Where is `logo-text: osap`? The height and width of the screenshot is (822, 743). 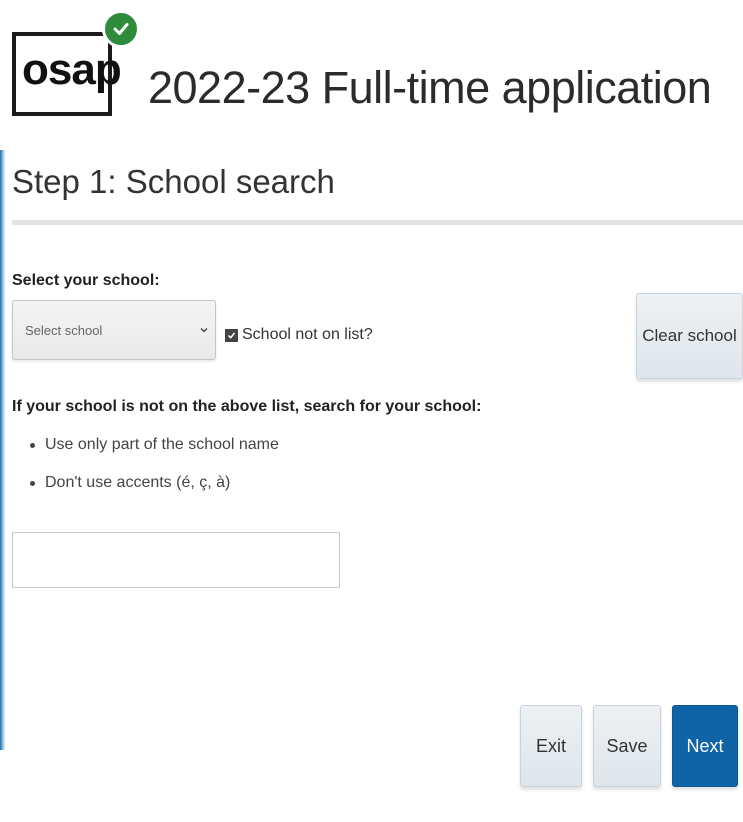 logo-text: osap is located at coordinates (72, 69).